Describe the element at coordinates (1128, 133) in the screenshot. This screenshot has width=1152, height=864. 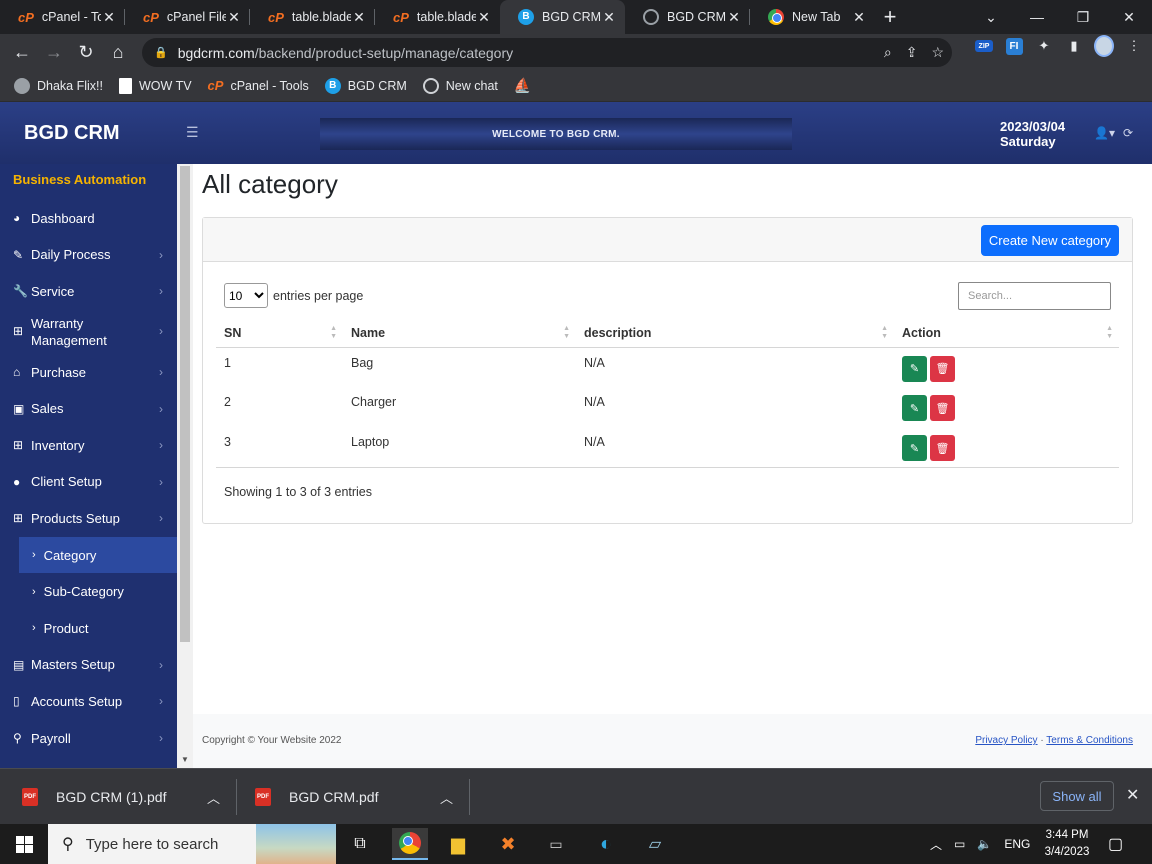
I see `refresh-icon: ⟳` at that location.